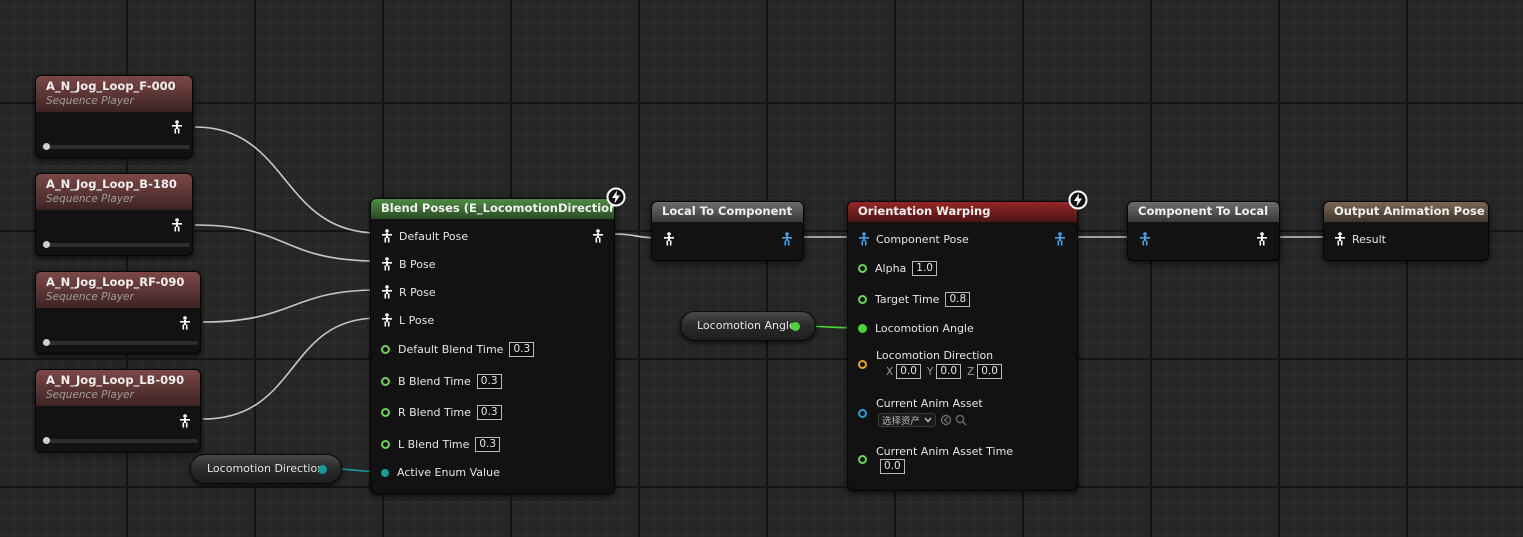 This screenshot has height=537, width=1523. I want to click on pin-label: Active Enum Value, so click(448, 472).